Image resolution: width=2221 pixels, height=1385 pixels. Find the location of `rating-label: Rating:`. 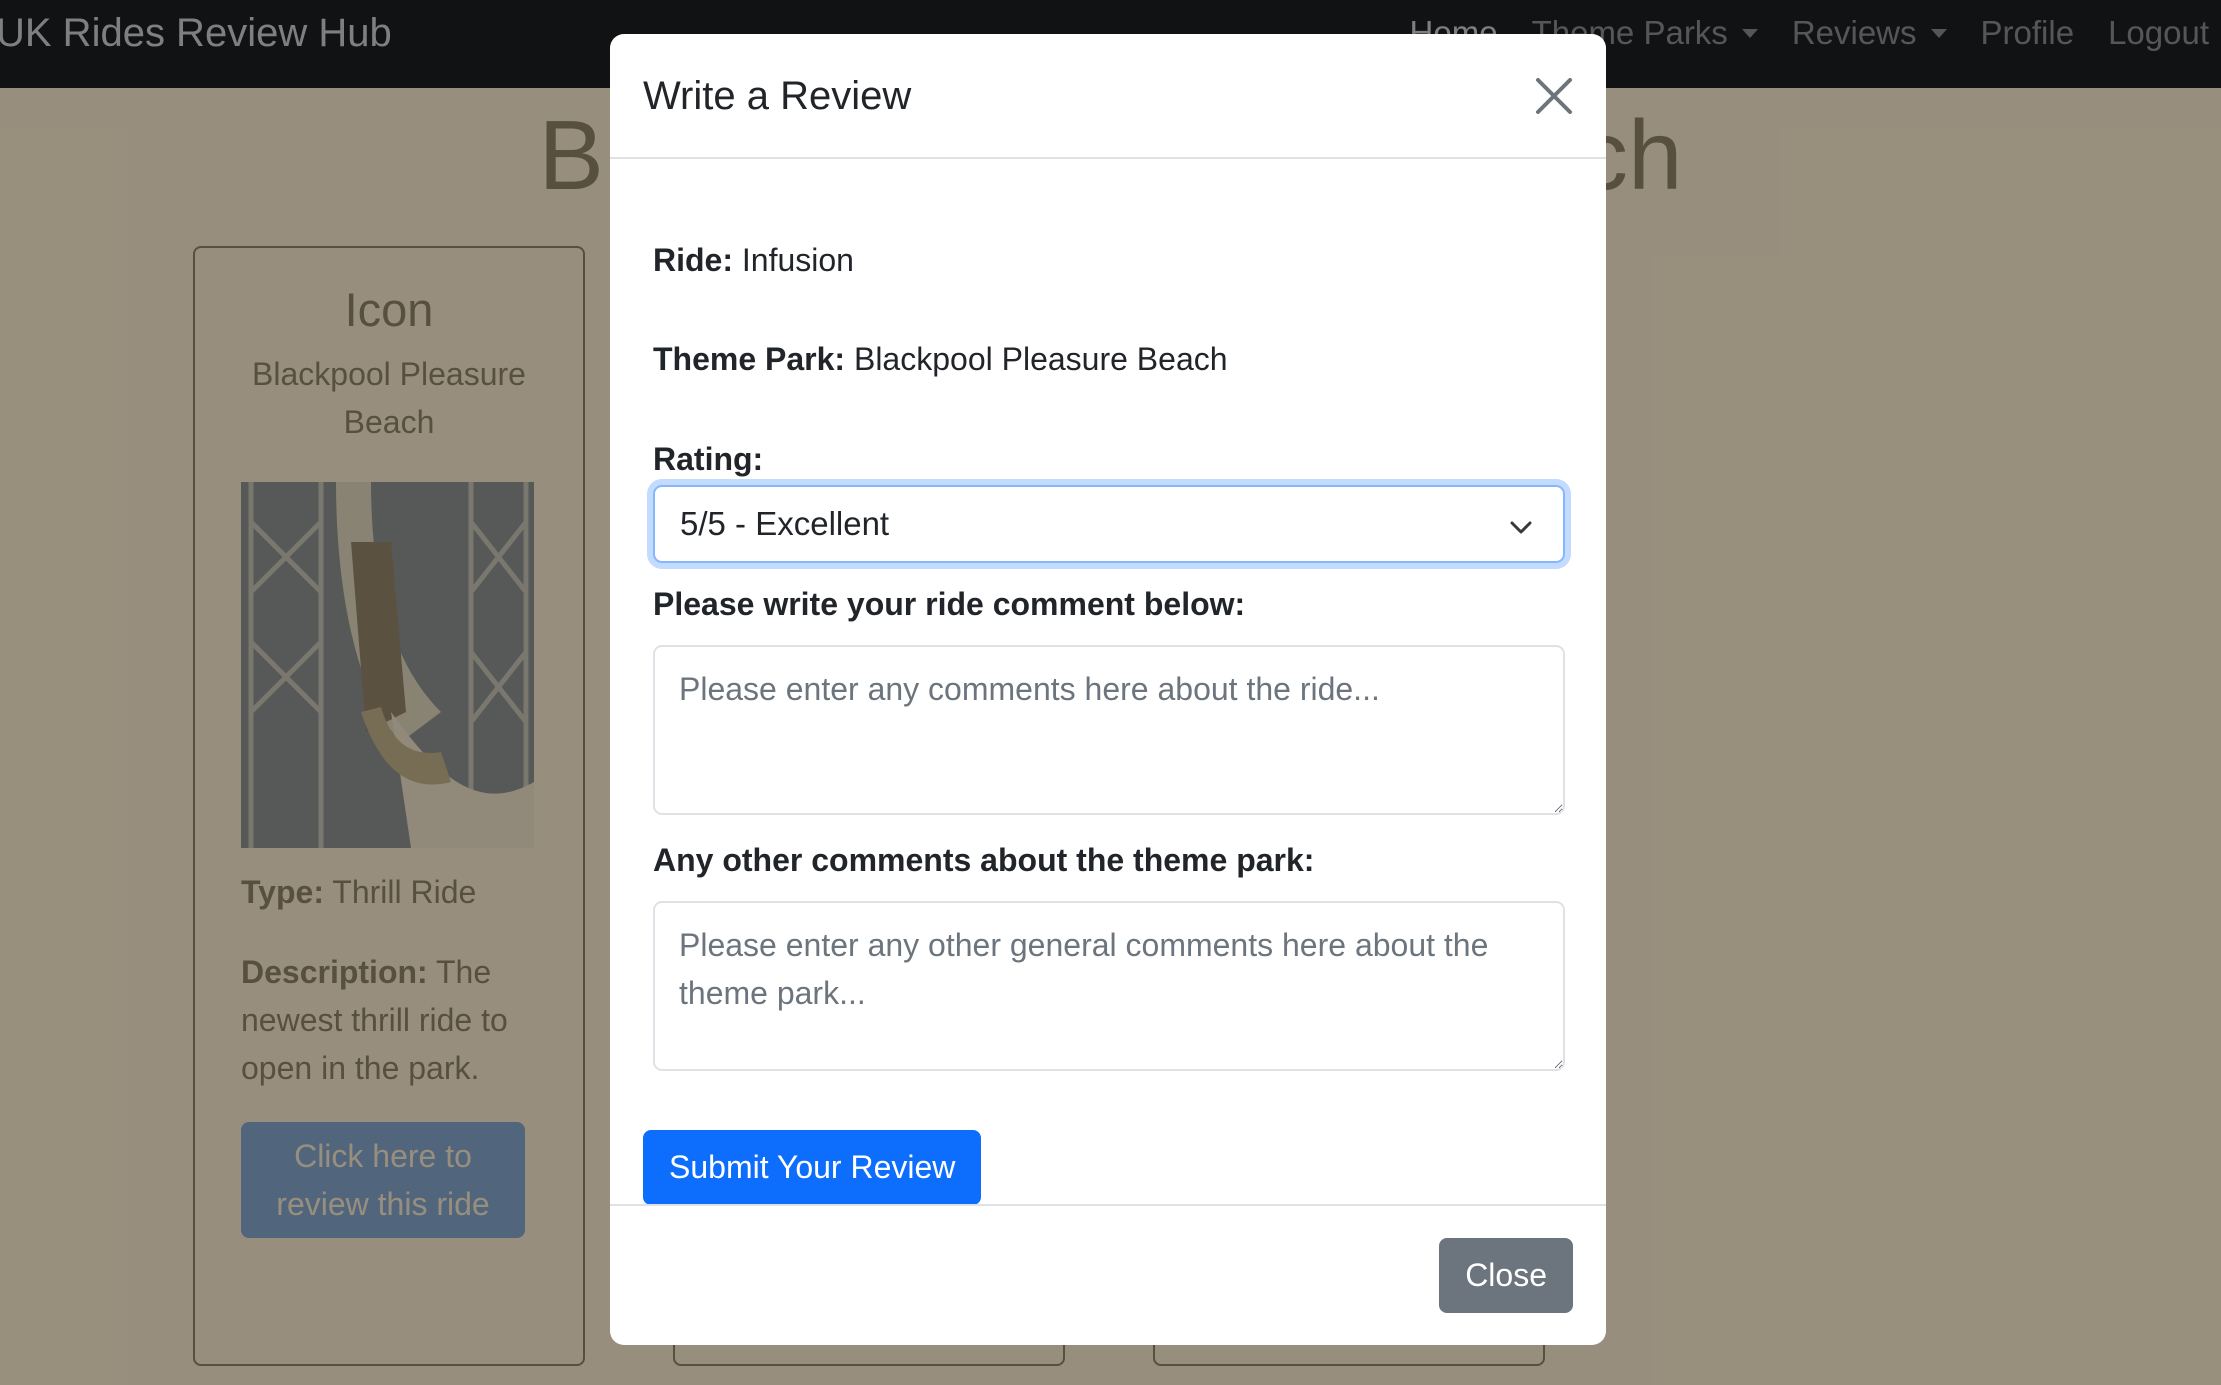

rating-label: Rating: is located at coordinates (708, 459).